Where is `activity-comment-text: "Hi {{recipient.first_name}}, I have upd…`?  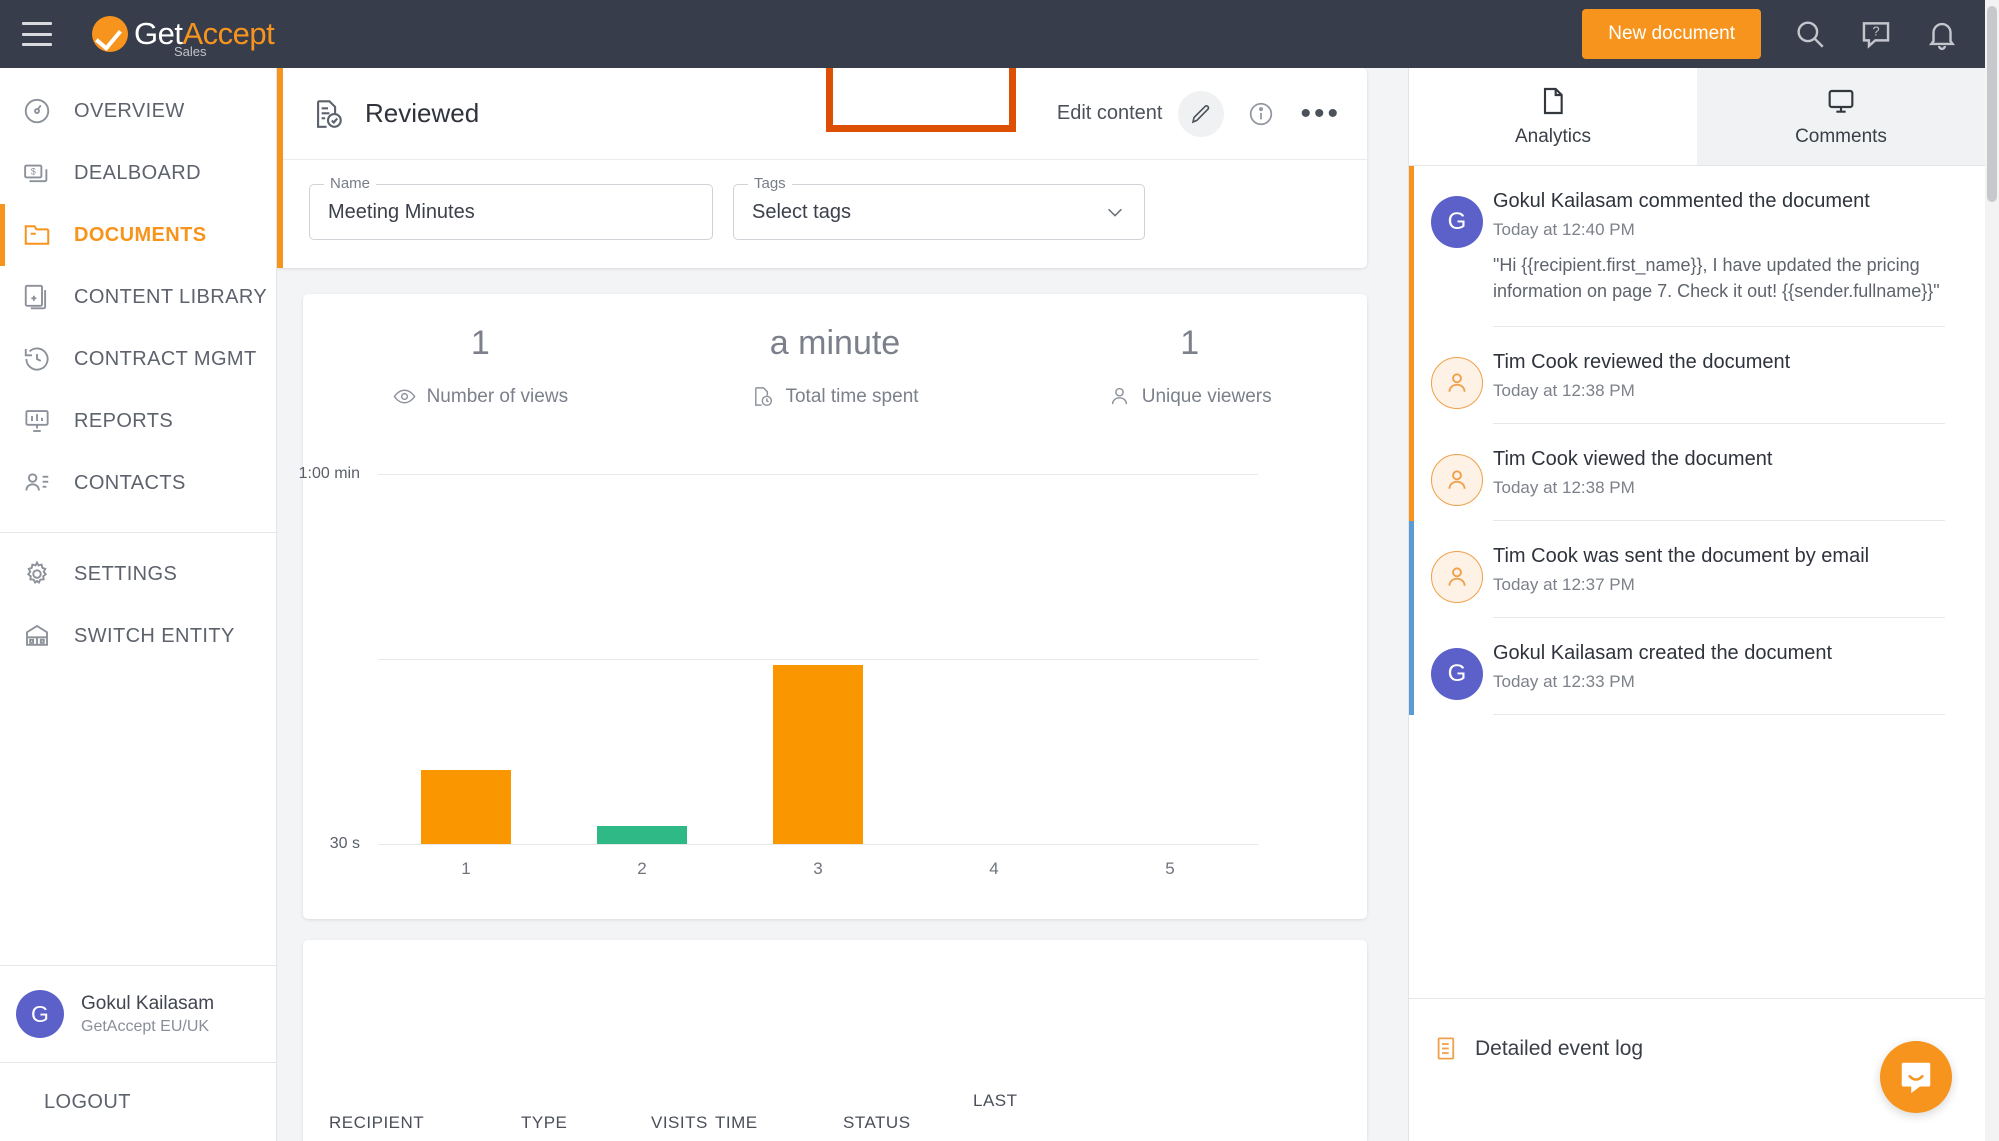
activity-comment-text: "Hi {{recipient.first_name}}, I have upd… is located at coordinates (1716, 278).